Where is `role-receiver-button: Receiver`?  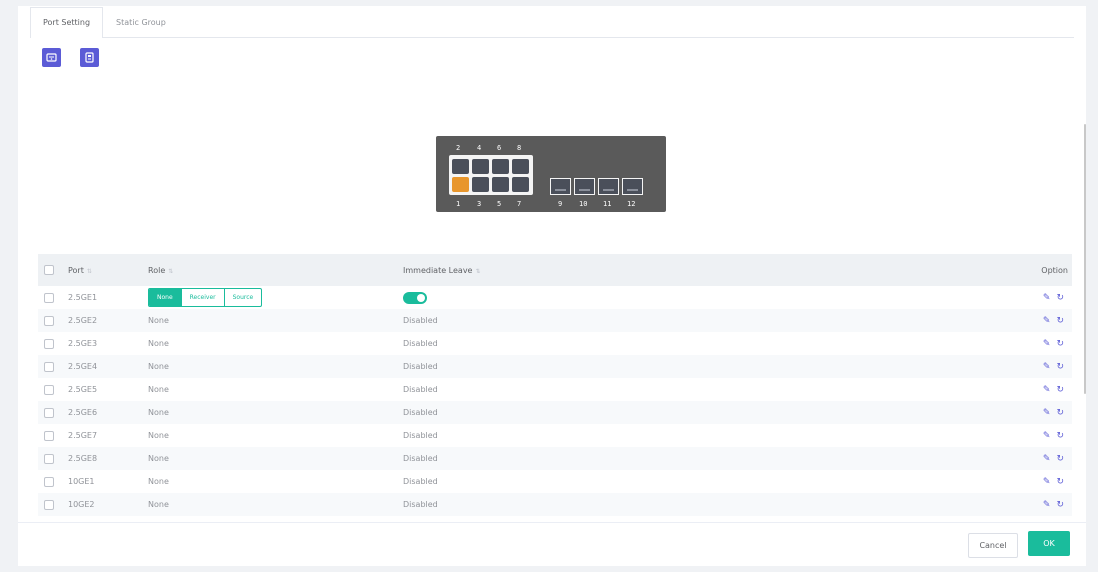
role-receiver-button: Receiver is located at coordinates (202, 297).